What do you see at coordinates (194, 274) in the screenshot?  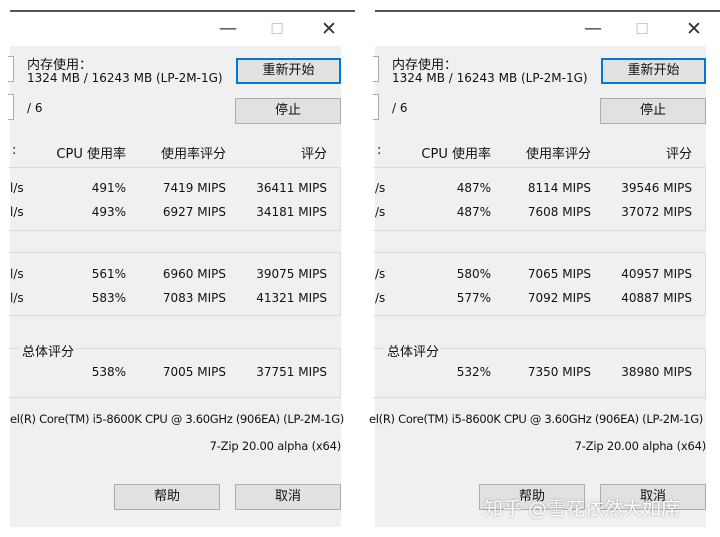 I see `usage-rating-cell: 6960 MIPS` at bounding box center [194, 274].